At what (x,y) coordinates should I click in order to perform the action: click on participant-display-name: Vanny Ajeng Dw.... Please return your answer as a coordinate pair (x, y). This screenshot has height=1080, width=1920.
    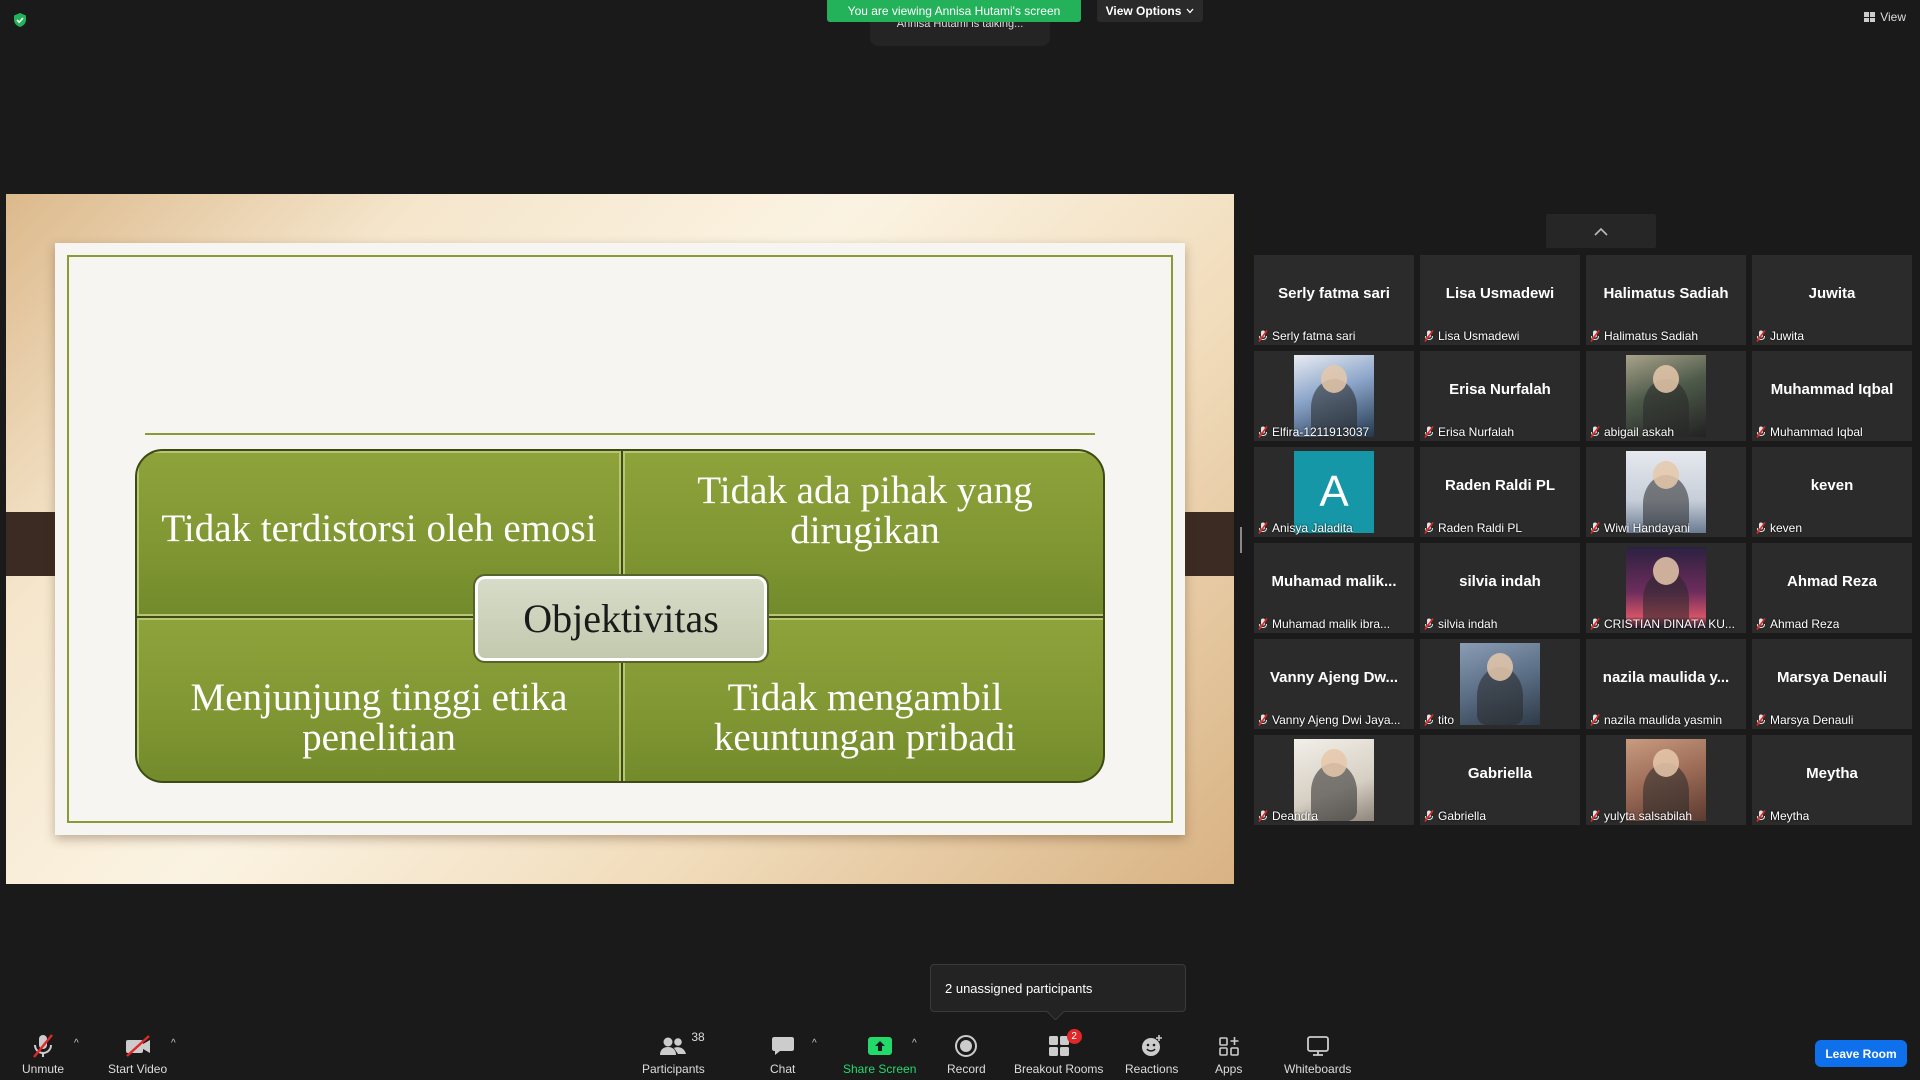
    Looking at the image, I should click on (1334, 677).